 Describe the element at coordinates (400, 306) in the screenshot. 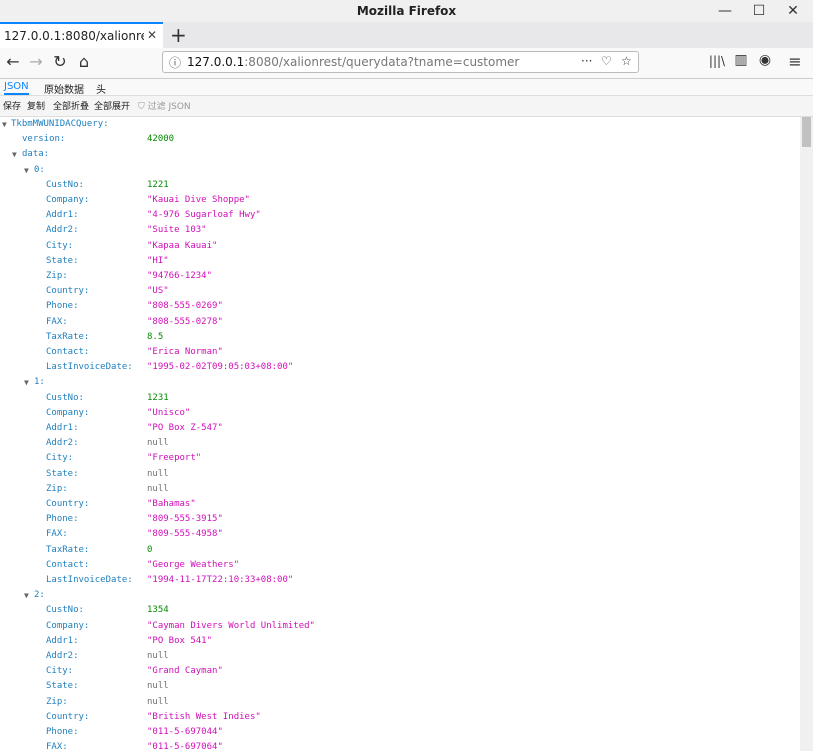

I see `json-row: Phone: "808-555-0269"` at that location.